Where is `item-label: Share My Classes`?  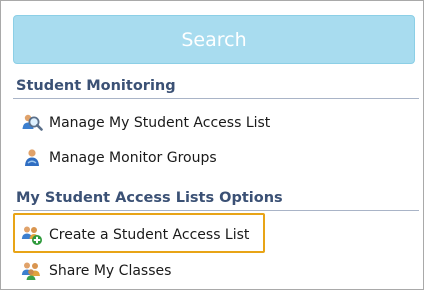
item-label: Share My Classes is located at coordinates (110, 271).